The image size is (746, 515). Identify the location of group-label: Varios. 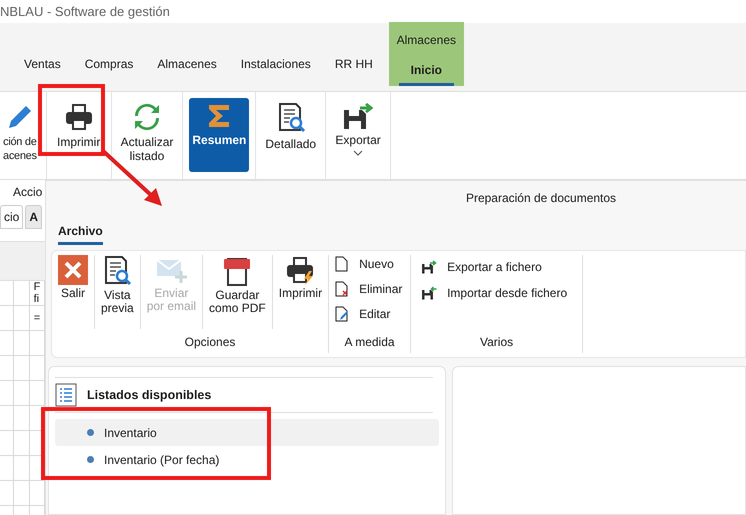
(497, 342).